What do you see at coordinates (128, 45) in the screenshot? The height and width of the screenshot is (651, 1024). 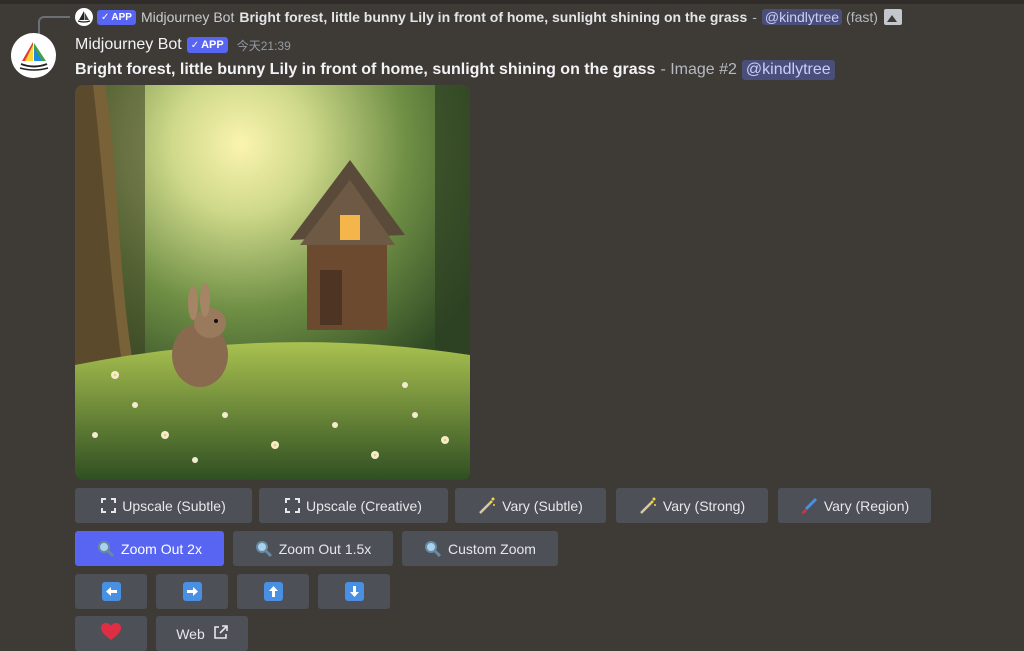 I see `author-name: Midjourney Bot` at bounding box center [128, 45].